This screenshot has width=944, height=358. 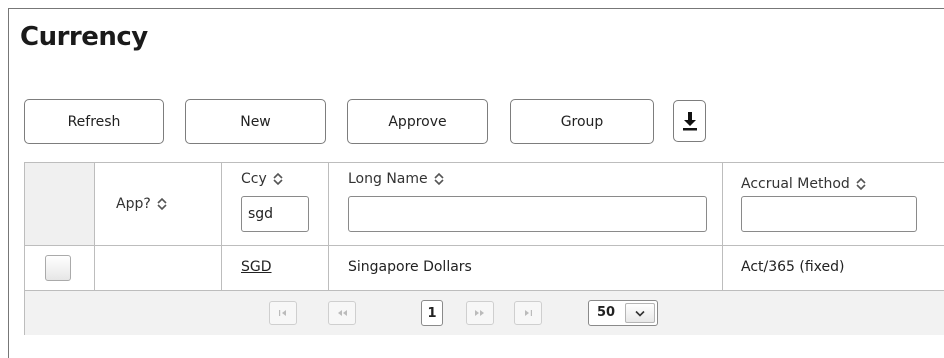 What do you see at coordinates (795, 184) in the screenshot?
I see `header-accrual-method-label: Accrual Method` at bounding box center [795, 184].